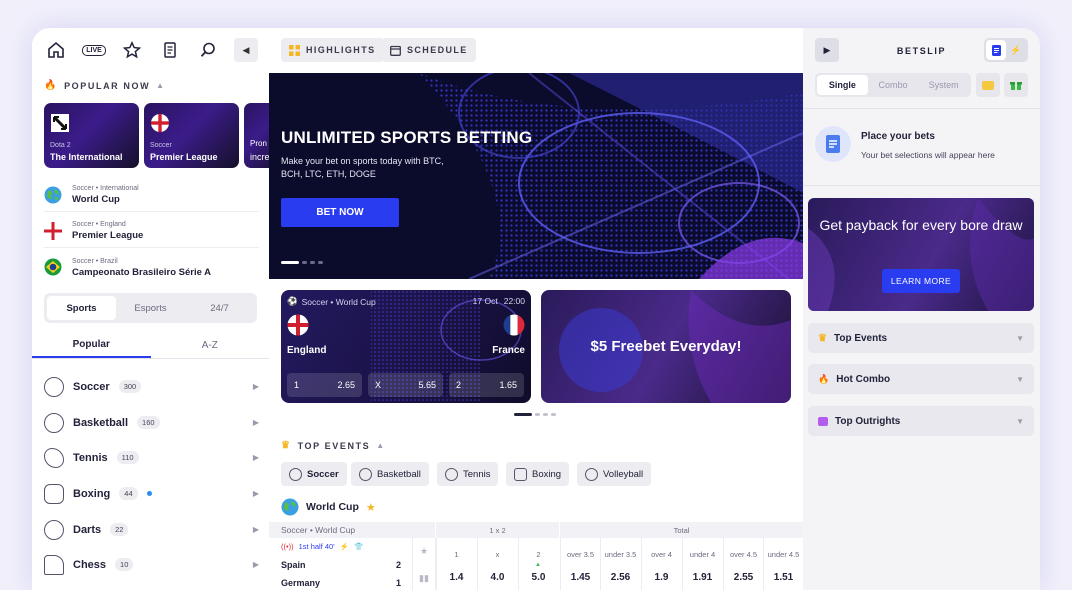 This screenshot has height=590, width=1072. Describe the element at coordinates (219, 308) in the screenshot. I see `tab-24-7: 24/7` at that location.